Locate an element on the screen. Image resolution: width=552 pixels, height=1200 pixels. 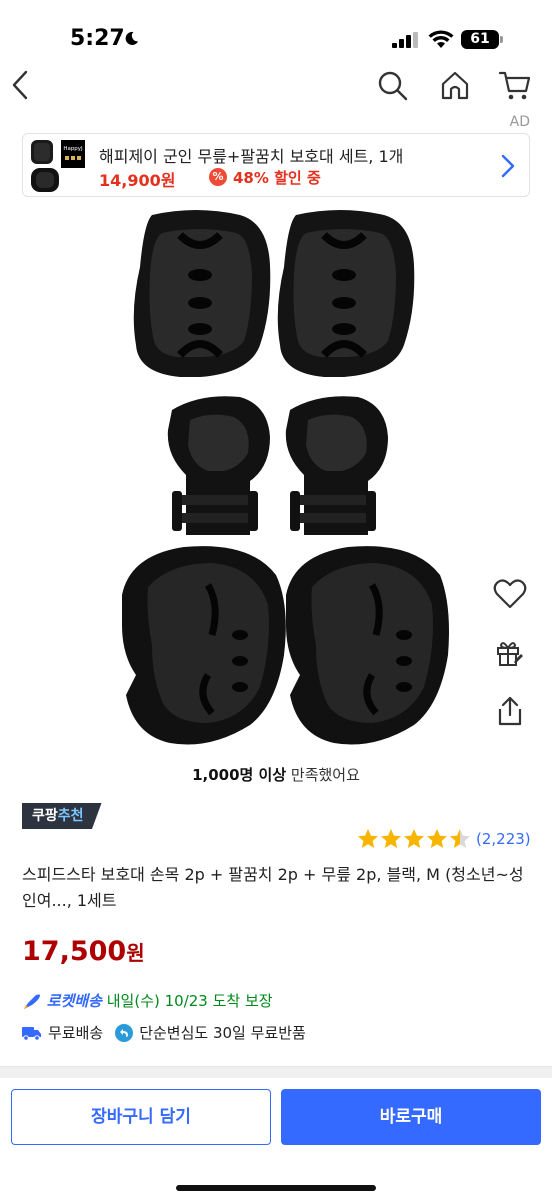
moon-icon is located at coordinates (132, 38).